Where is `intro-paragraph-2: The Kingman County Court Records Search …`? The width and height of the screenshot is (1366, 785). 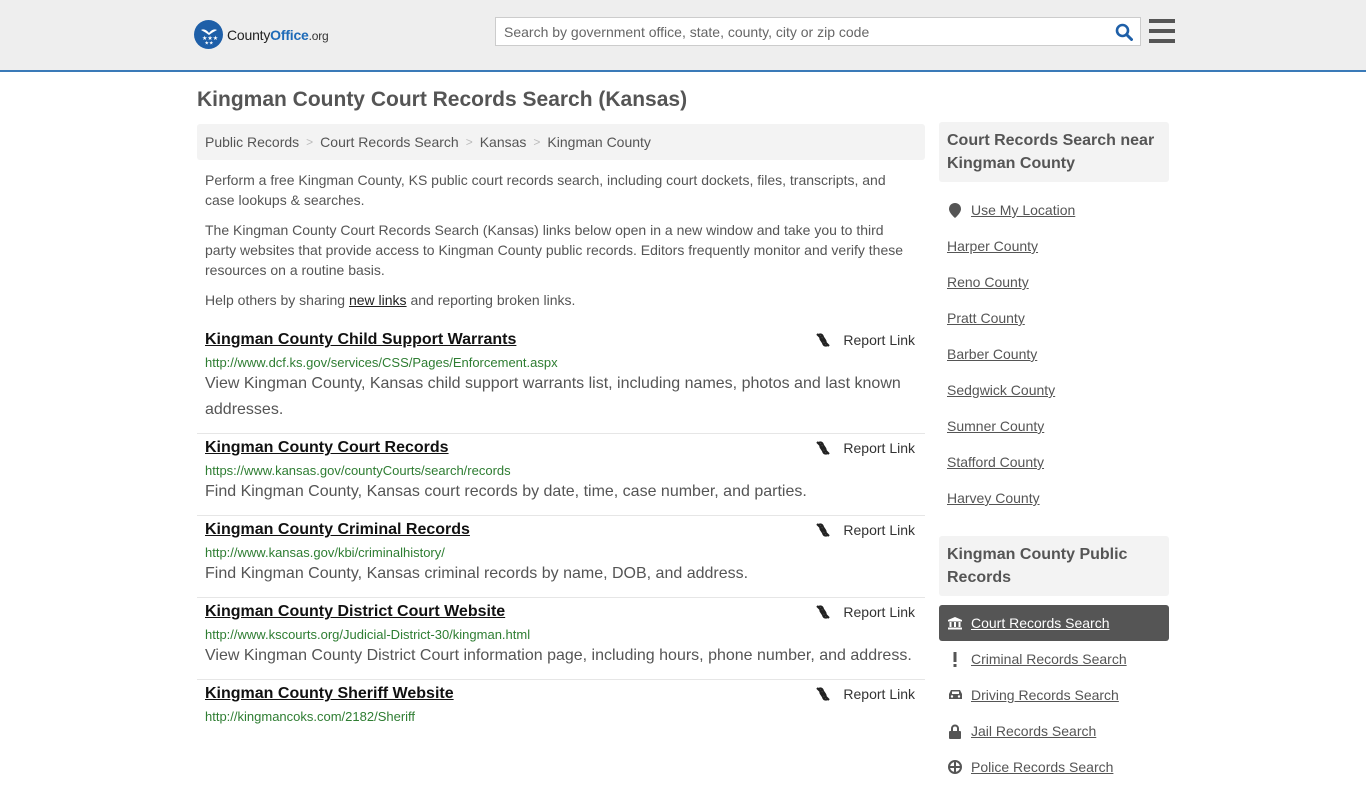
intro-paragraph-2: The Kingman County Court Records Search … is located at coordinates (554, 250).